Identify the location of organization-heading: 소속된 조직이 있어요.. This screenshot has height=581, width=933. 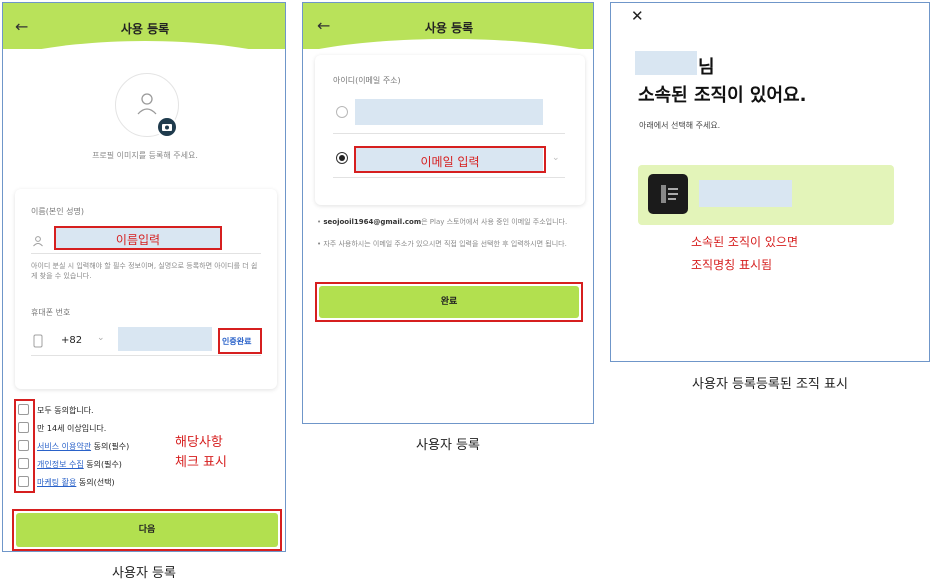
(722, 95).